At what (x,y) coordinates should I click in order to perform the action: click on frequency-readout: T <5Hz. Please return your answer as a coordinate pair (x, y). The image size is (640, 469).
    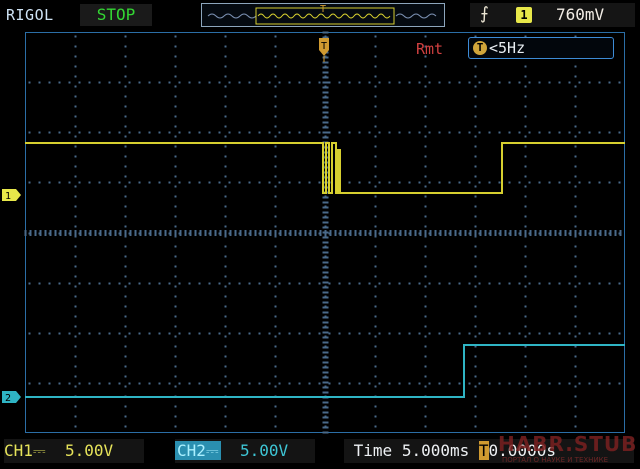
    Looking at the image, I should click on (541, 48).